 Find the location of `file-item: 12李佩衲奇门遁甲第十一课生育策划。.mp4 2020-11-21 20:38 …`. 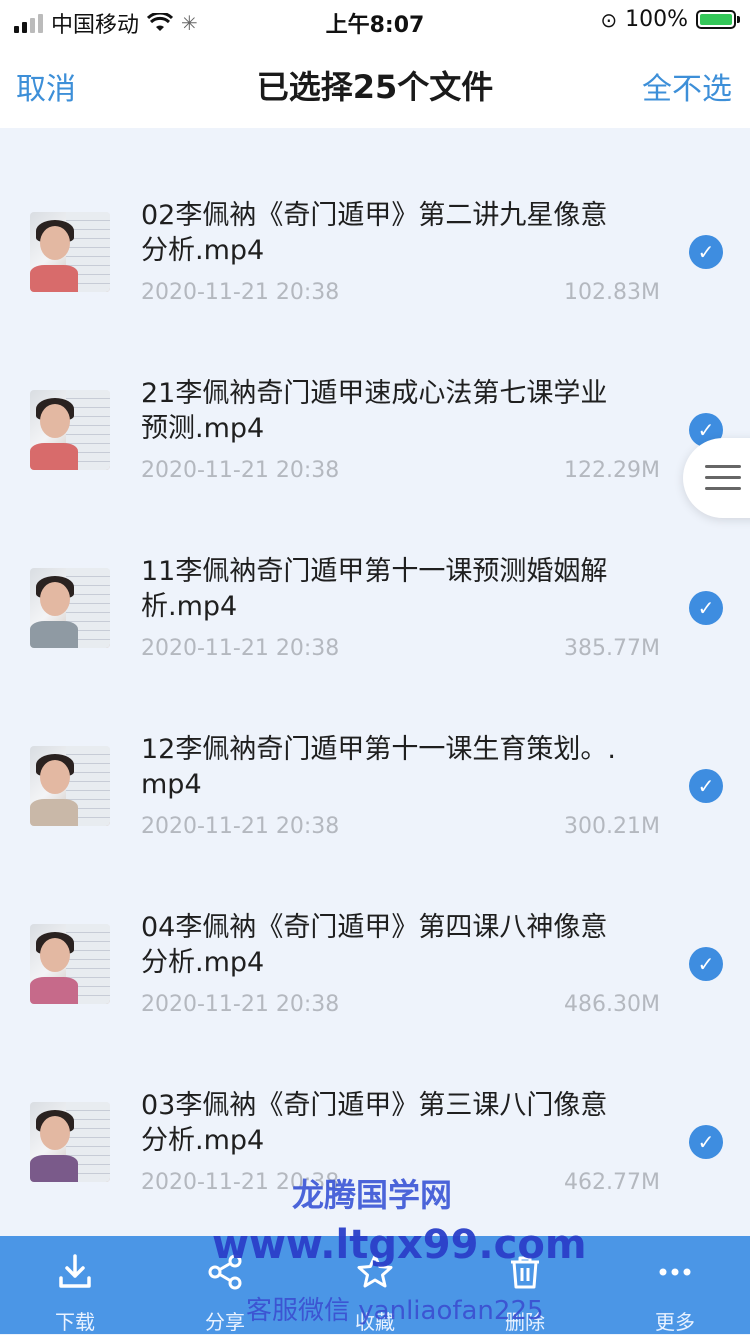

file-item: 12李佩衲奇门遁甲第十一课生育策划。.mp4 2020-11-21 20:38 … is located at coordinates (375, 751).